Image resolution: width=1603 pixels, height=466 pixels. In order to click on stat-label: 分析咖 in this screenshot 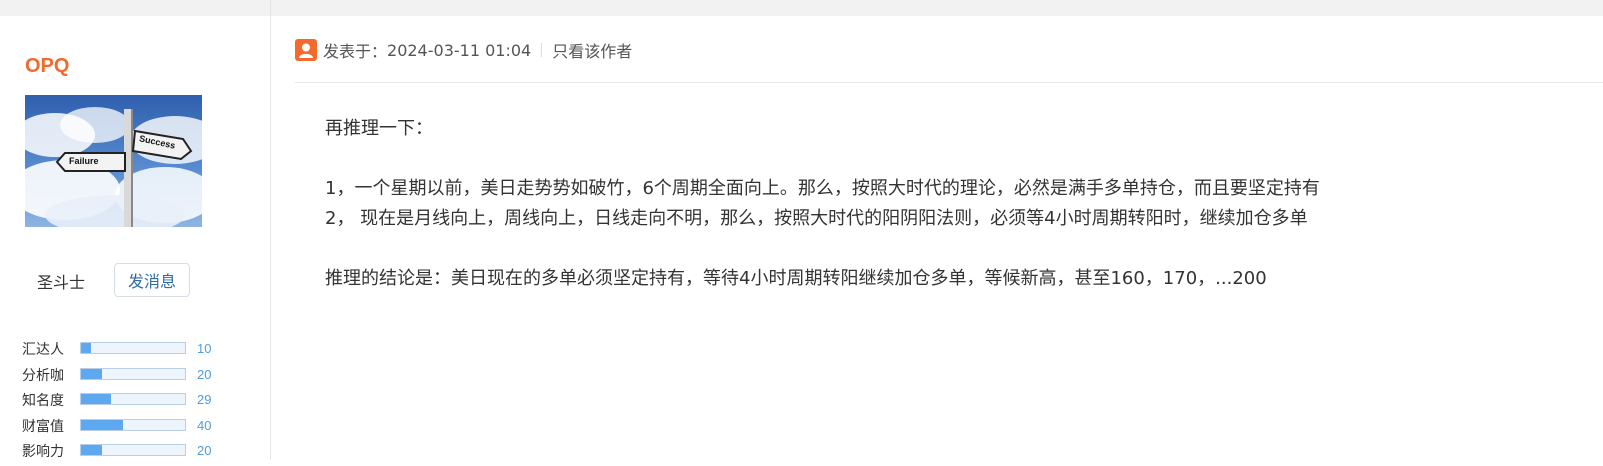, I will do `click(43, 375)`.